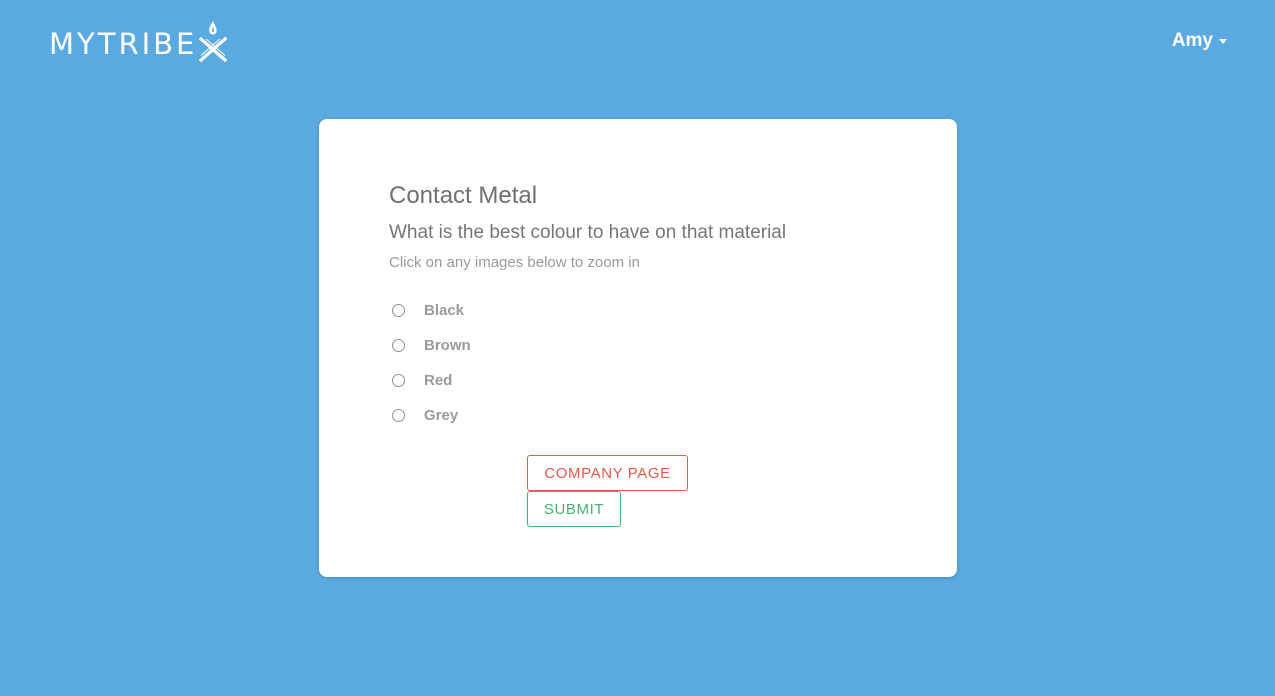  I want to click on brand-name: MYTRIBE, so click(123, 44).